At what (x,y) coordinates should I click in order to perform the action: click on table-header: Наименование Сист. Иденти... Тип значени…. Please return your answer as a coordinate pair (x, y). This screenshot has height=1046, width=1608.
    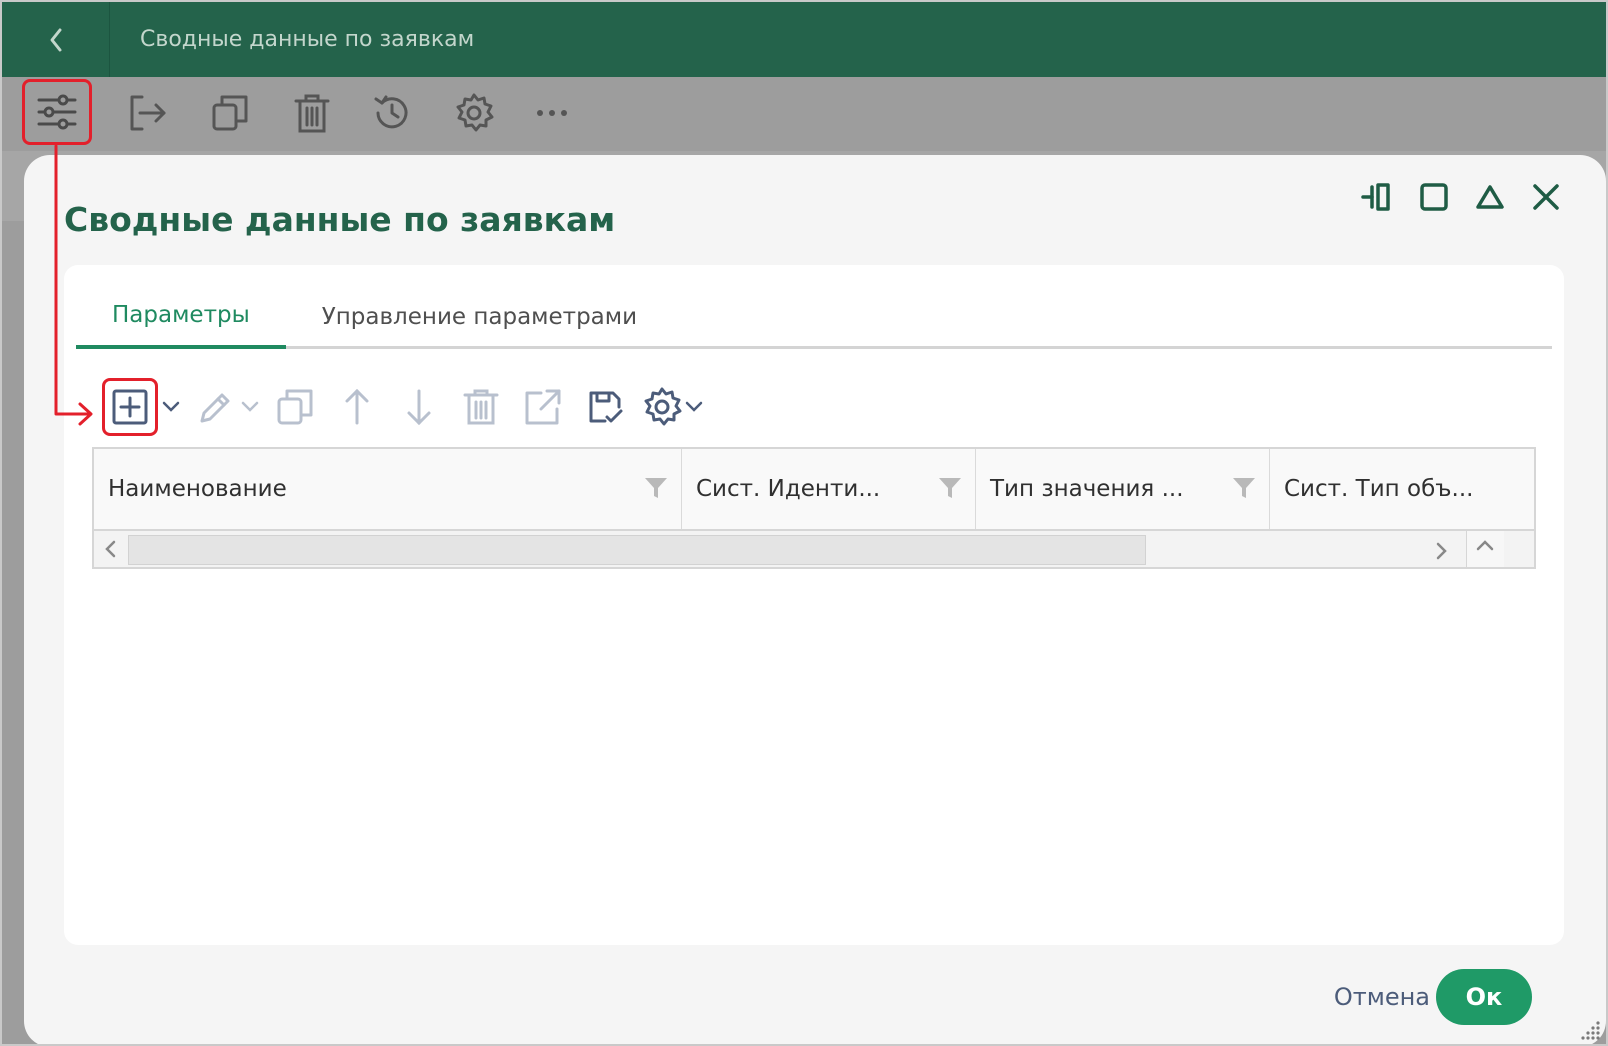
    Looking at the image, I should click on (814, 490).